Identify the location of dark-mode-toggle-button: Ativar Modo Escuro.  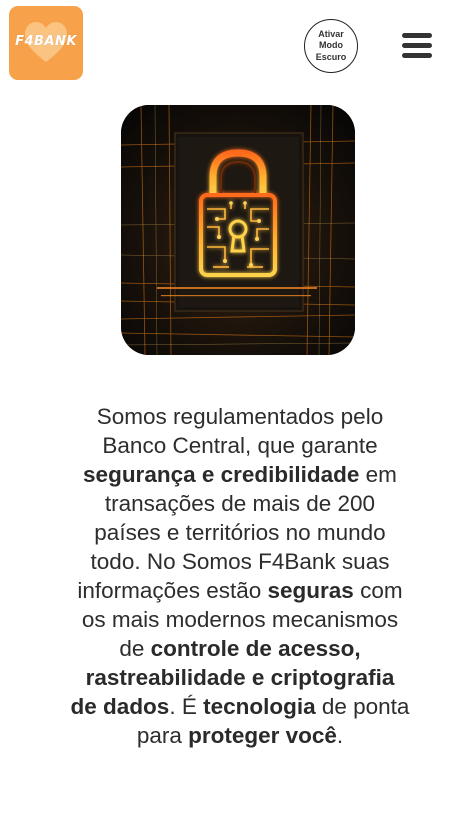
(331, 46).